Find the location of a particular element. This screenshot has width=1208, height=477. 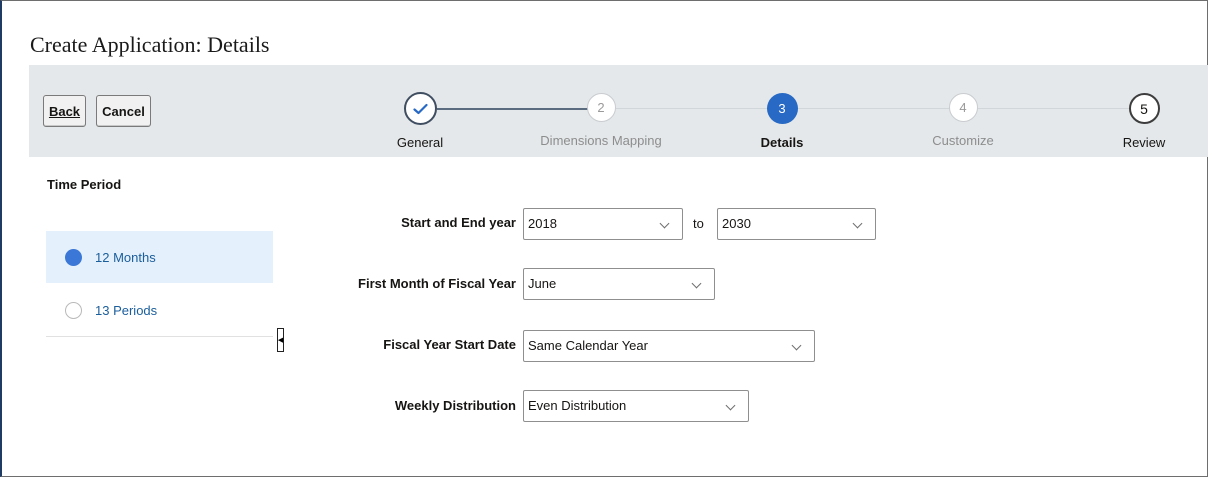

start-end-year-label: Start and End year is located at coordinates (458, 222).